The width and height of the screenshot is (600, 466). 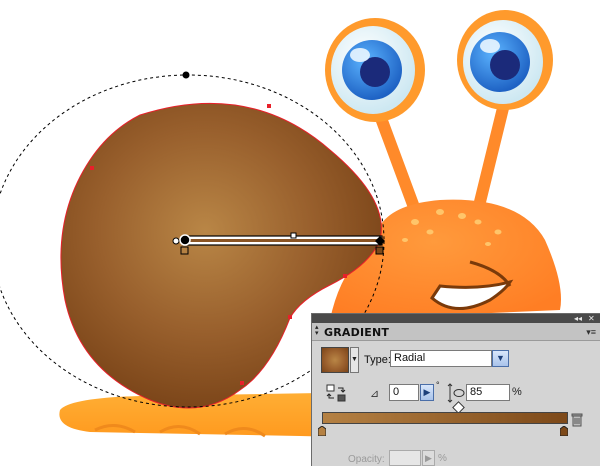 What do you see at coordinates (336, 393) in the screenshot?
I see `reverse-gradient-icon` at bounding box center [336, 393].